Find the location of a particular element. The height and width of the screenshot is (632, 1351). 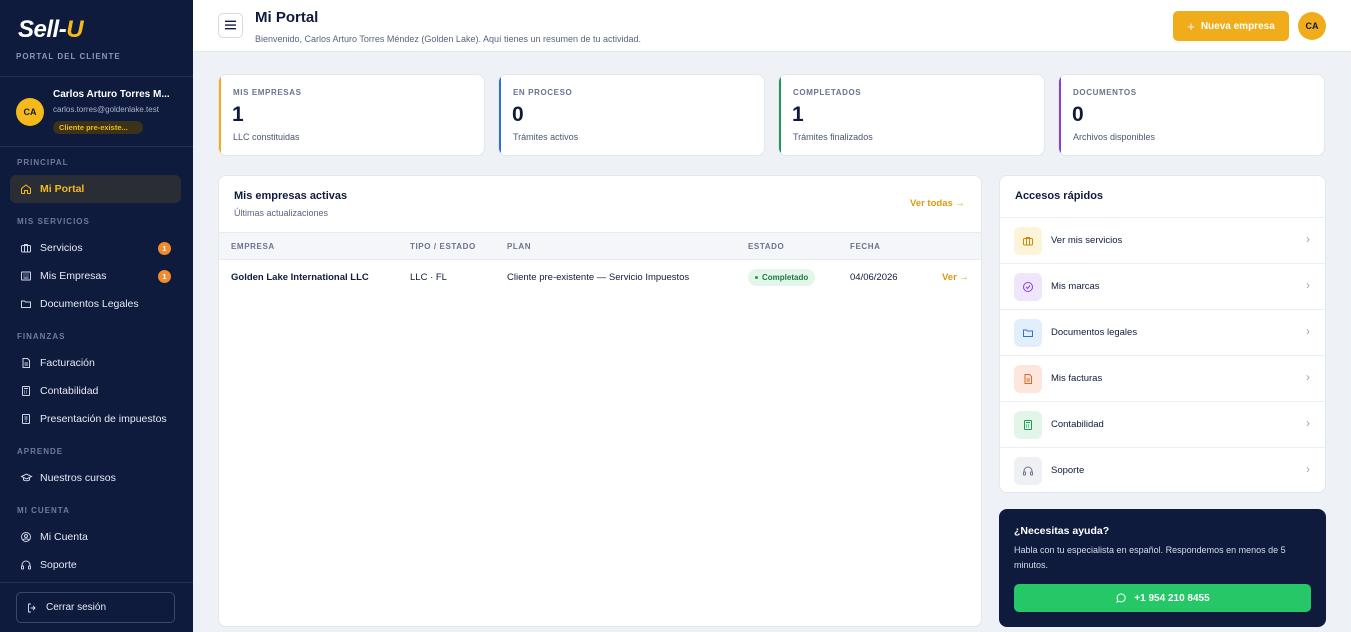

quick-access-item-soporte: Soporte › is located at coordinates (1162, 469).